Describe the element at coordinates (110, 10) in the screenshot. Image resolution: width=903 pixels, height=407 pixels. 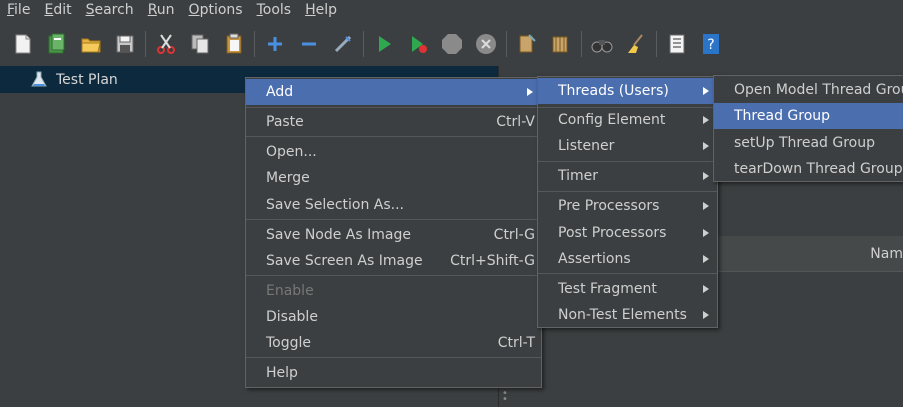
I see `menu-search: Search` at that location.